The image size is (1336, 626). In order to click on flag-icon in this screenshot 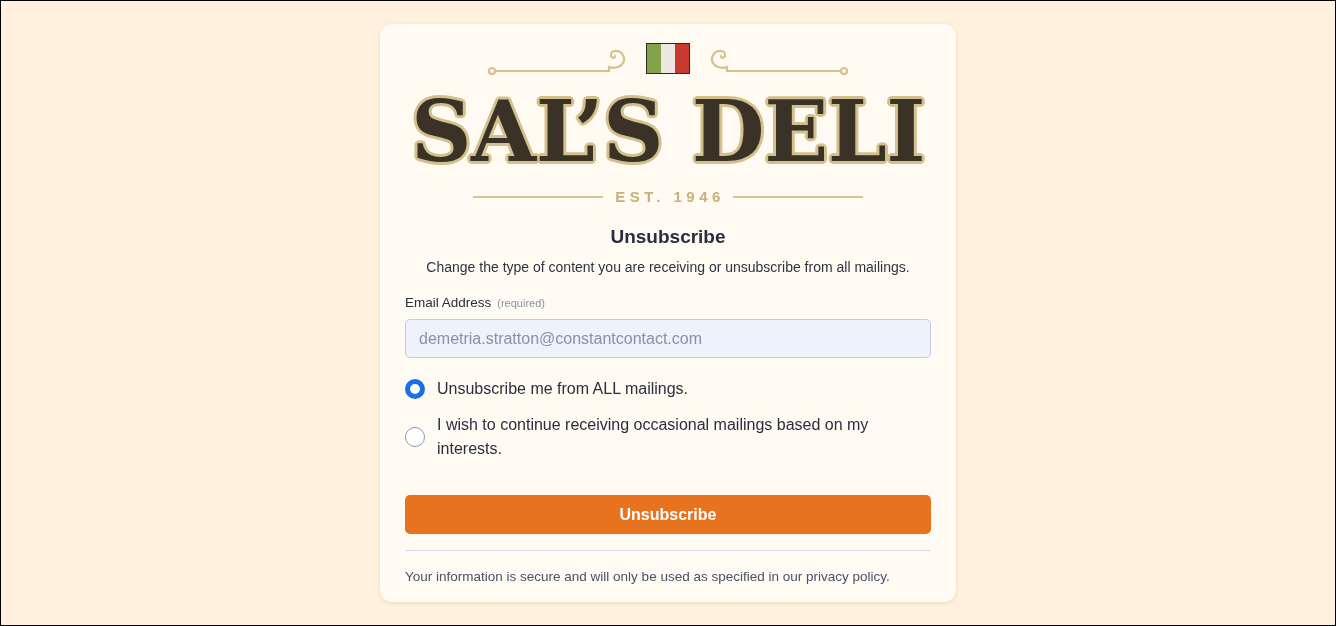, I will do `click(668, 58)`.